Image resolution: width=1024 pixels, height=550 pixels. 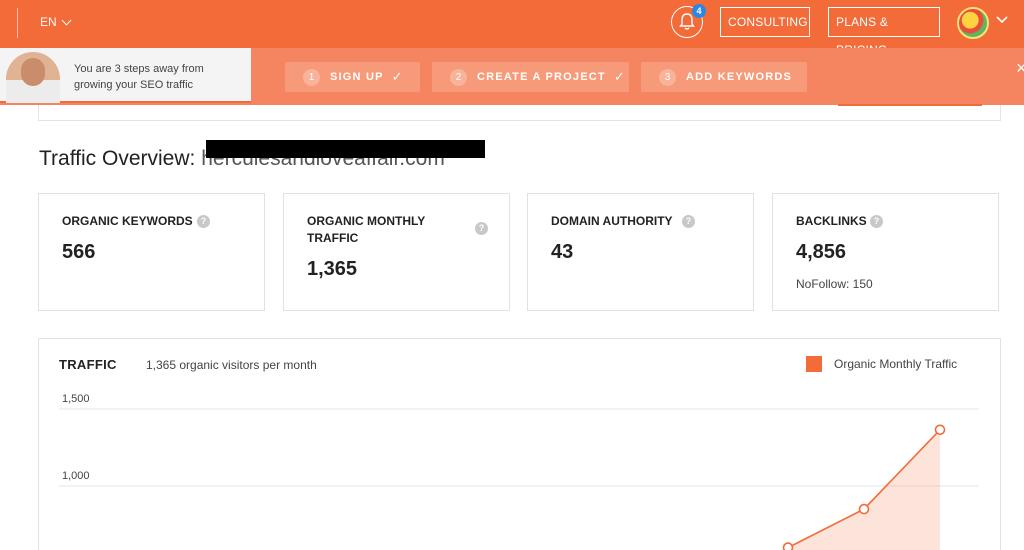 I want to click on metric-card-domain-authority: DOMAIN AUTHORITY ? 43, so click(x=640, y=252).